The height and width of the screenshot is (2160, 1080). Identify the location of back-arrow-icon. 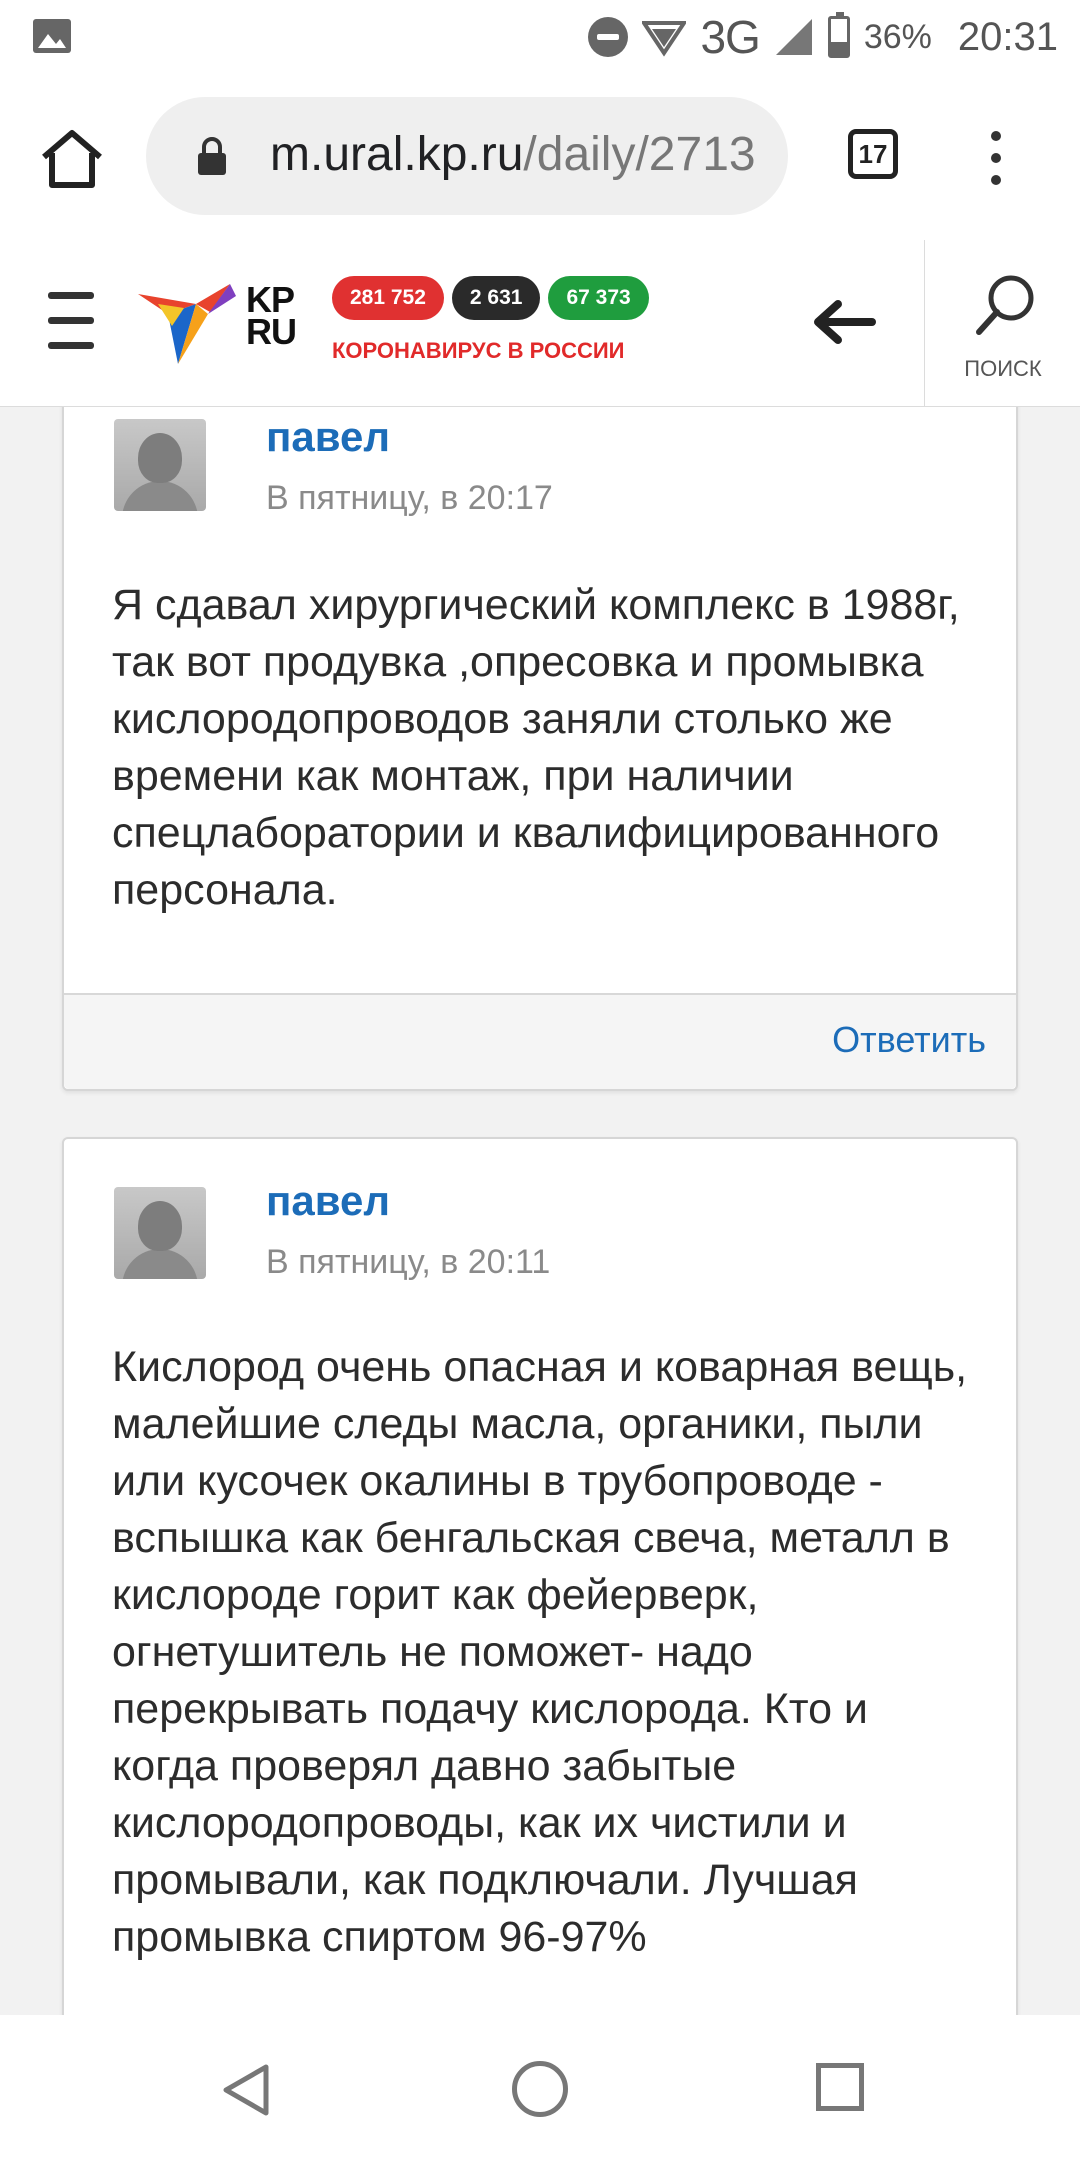
(844, 322).